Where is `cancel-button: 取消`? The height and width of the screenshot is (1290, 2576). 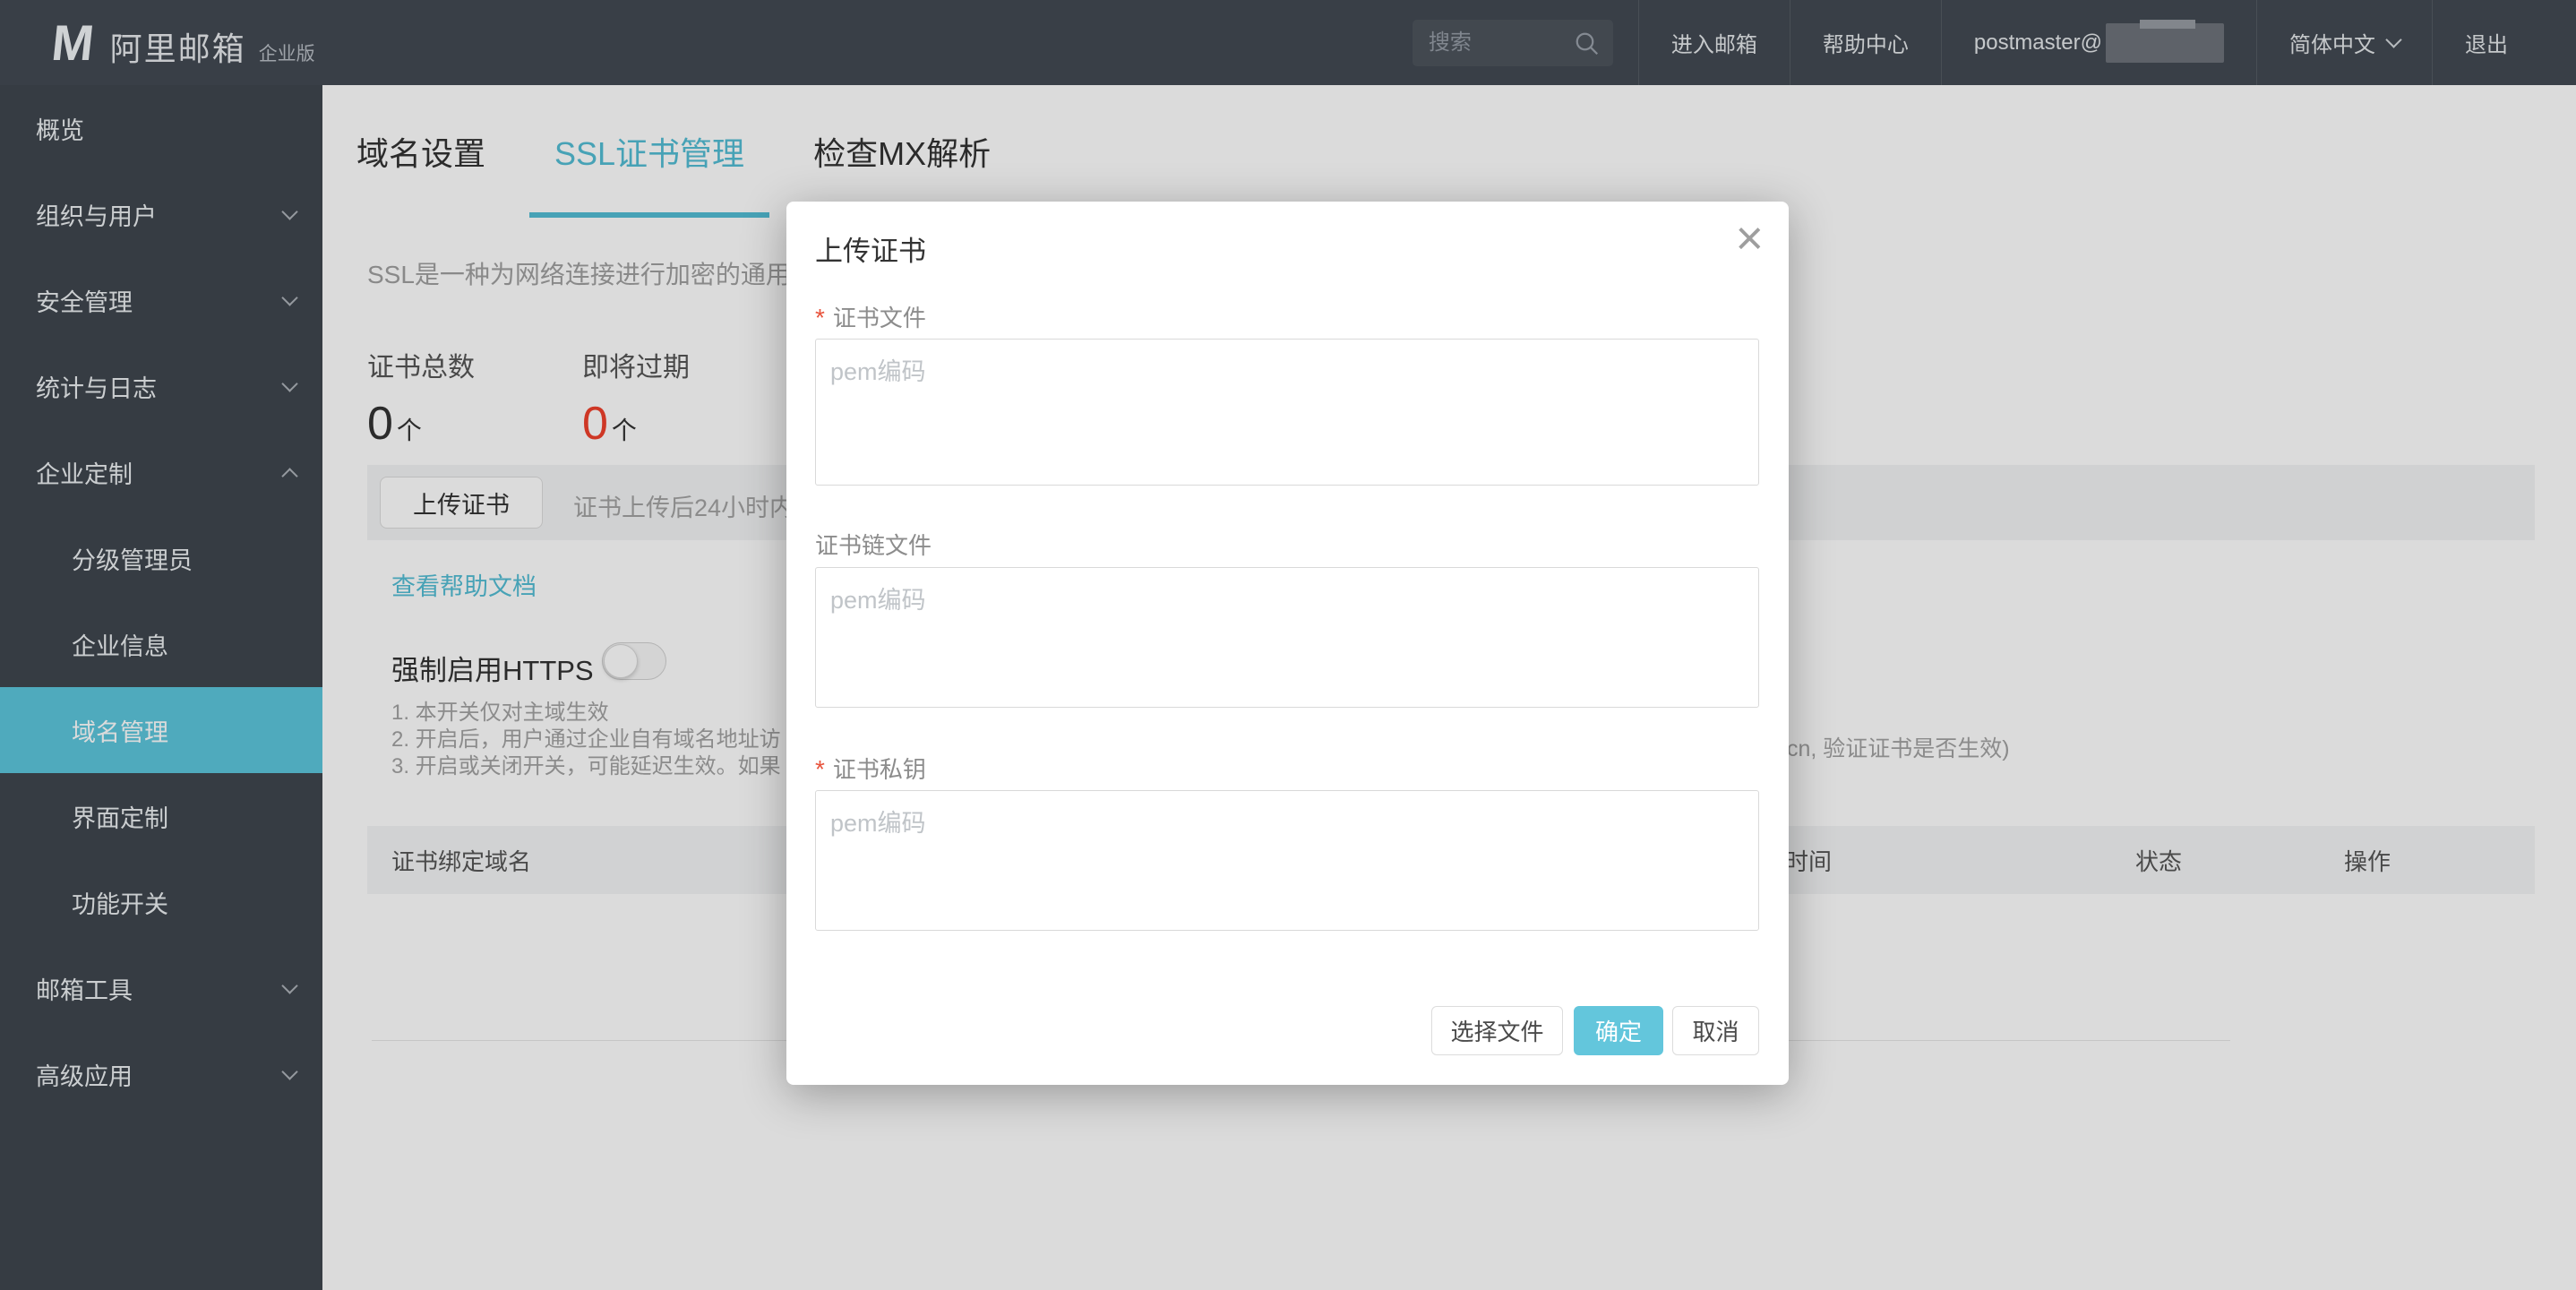 cancel-button: 取消 is located at coordinates (1715, 1030).